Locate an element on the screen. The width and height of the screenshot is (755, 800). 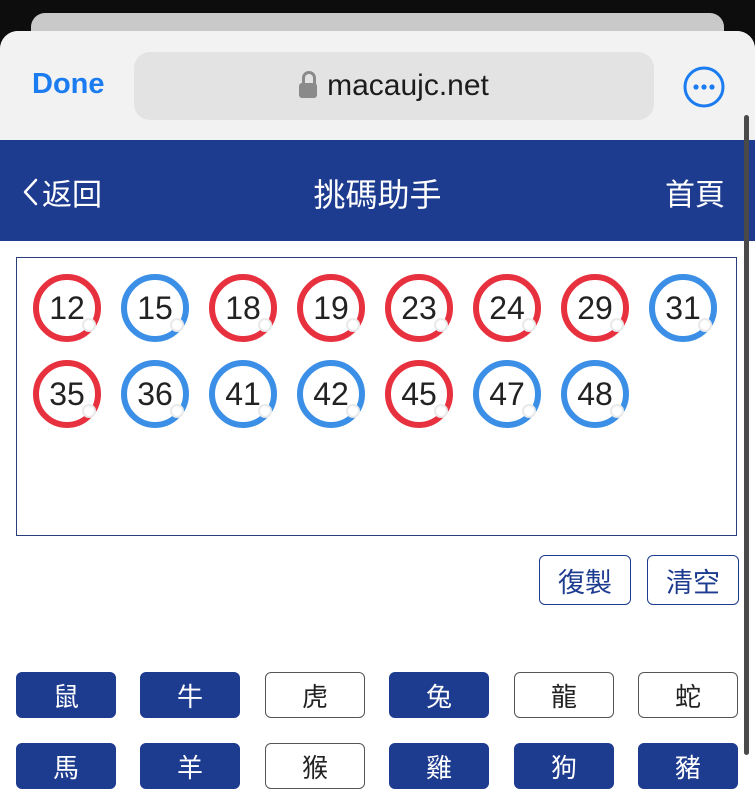
more-options-icon is located at coordinates (704, 87).